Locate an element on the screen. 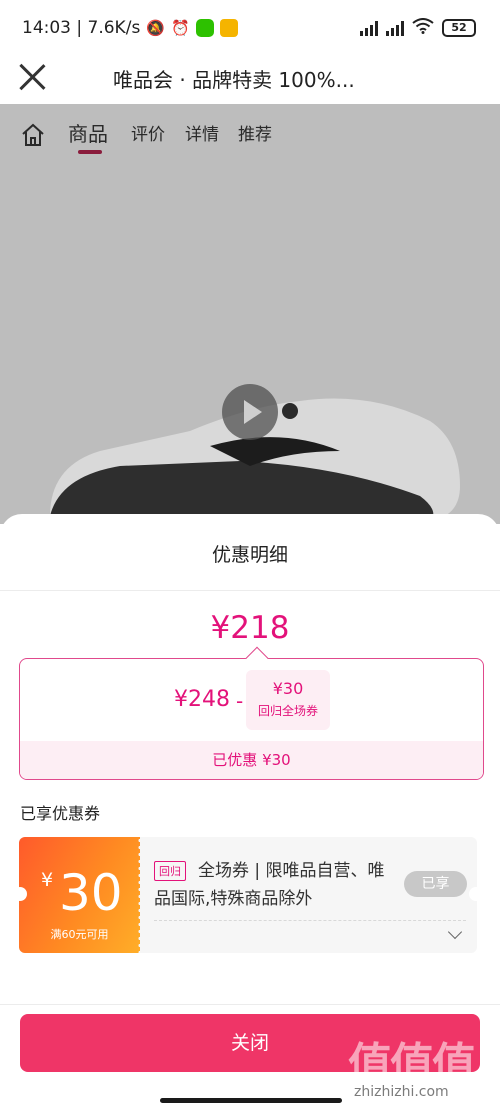 Image resolution: width=500 pixels, height=1111 pixels. coupon-status-badge: 已享 is located at coordinates (435, 884).